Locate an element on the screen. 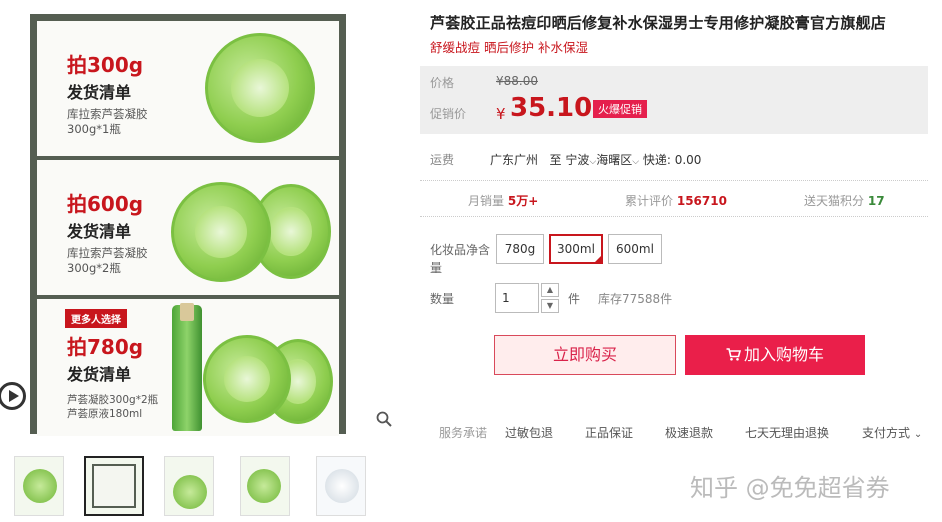  payment-methods: 支付方式 ⌄ is located at coordinates (892, 432).